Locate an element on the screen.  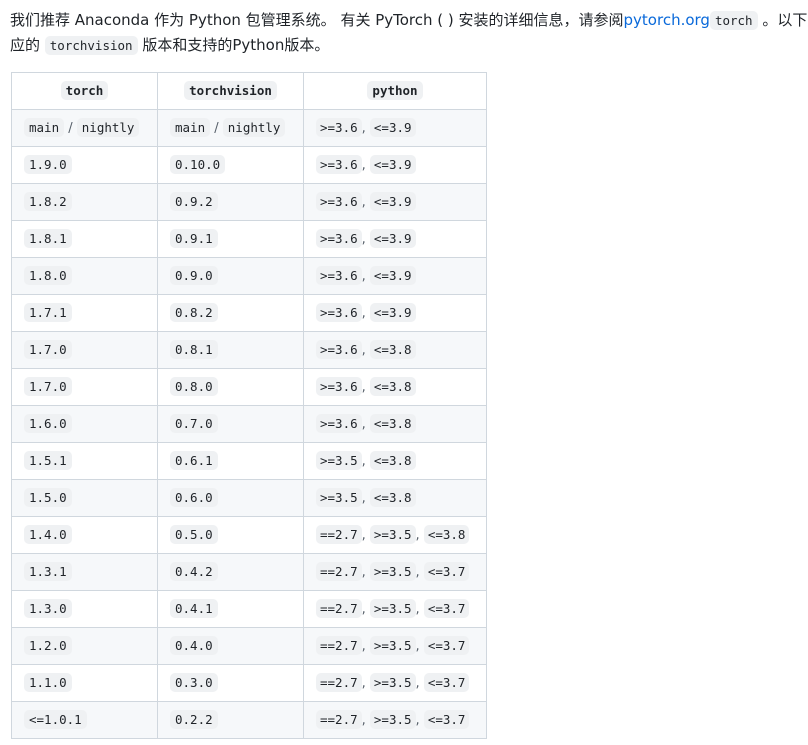
table-row: 1.7.1 0.8.2 >=3.6, <=3.9 is located at coordinates (249, 313).